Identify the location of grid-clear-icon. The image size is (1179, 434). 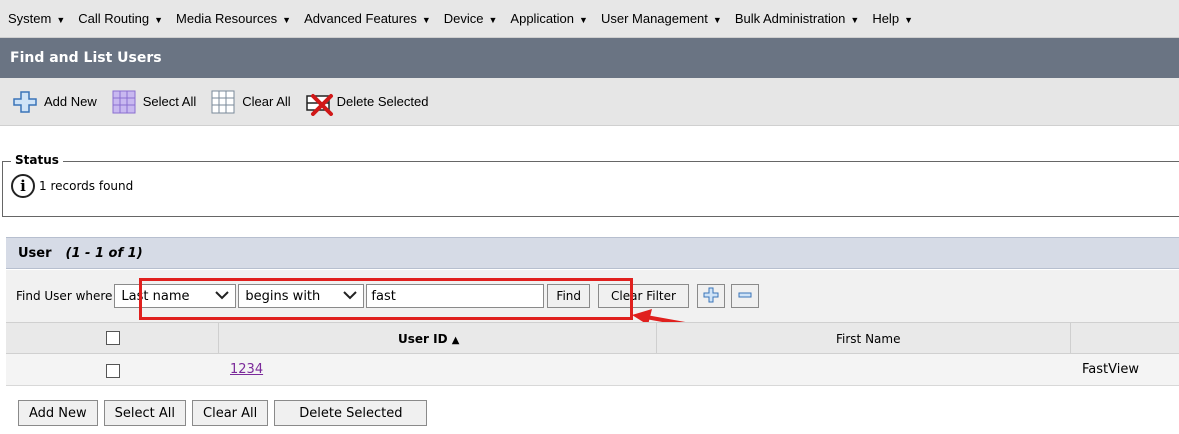
(223, 102).